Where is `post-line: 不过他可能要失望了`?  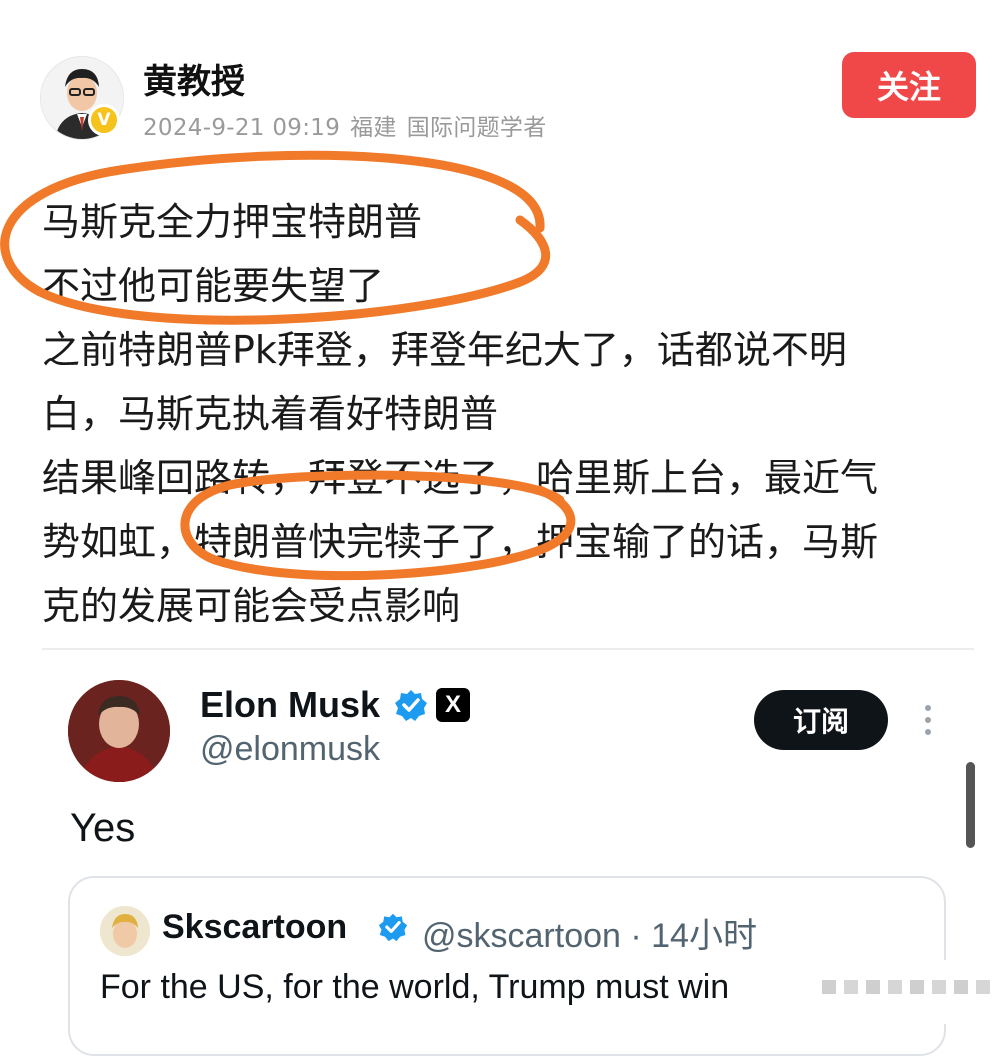
post-line: 不过他可能要失望了 is located at coordinates (213, 286).